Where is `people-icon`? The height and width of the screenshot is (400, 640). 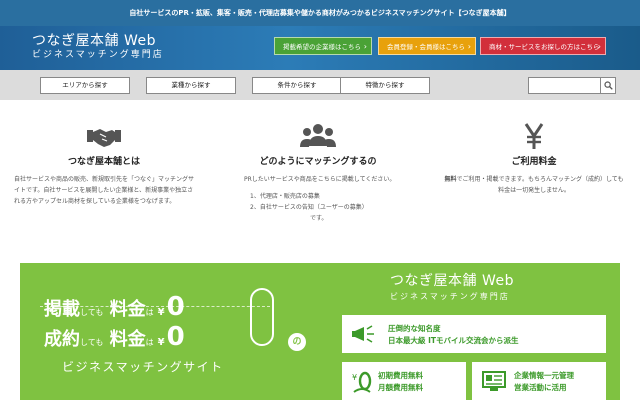
people-icon is located at coordinates (318, 135).